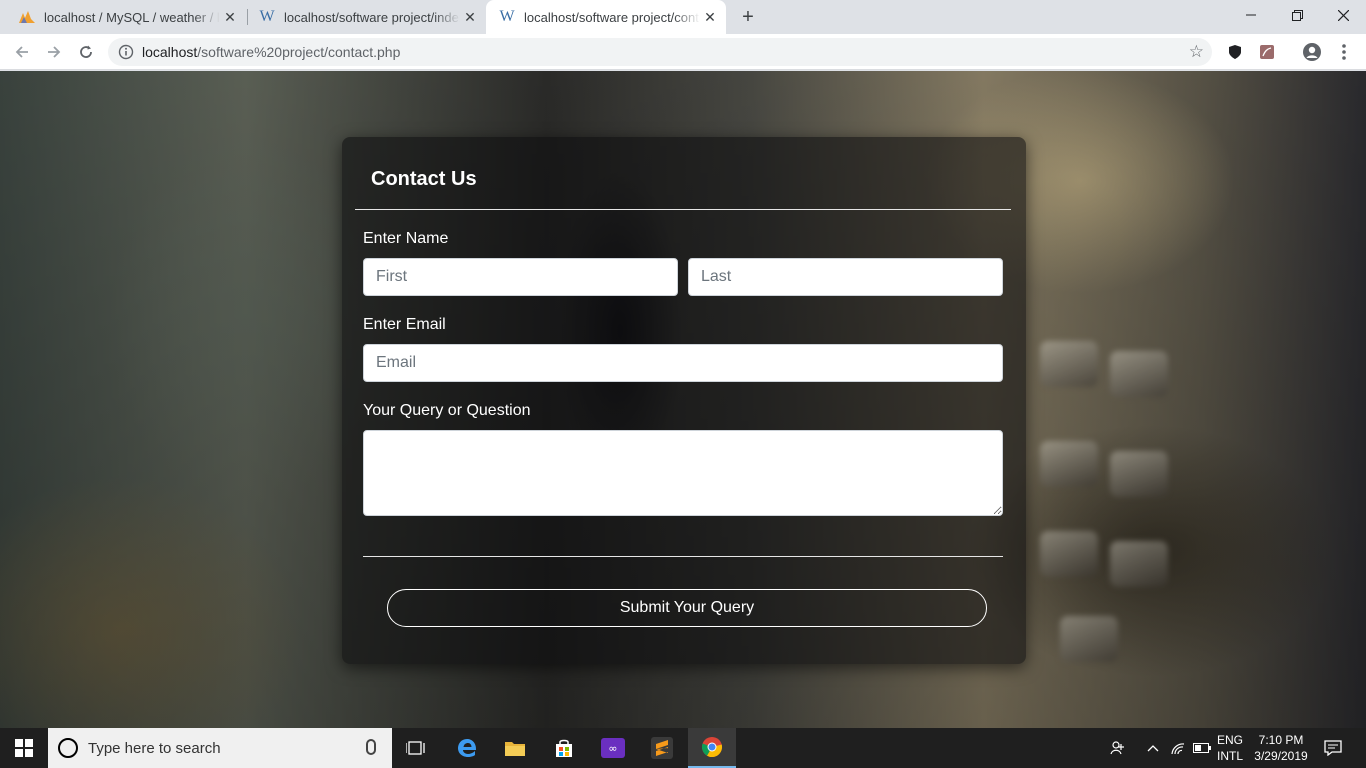 Image resolution: width=1366 pixels, height=768 pixels. Describe the element at coordinates (170, 52) in the screenshot. I see `url-host: localhost` at that location.